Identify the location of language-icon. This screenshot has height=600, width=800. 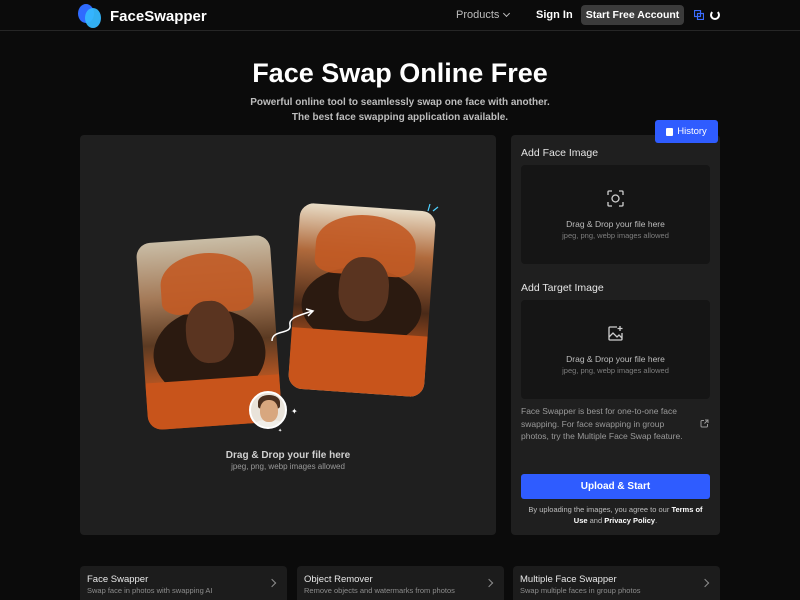
(699, 15).